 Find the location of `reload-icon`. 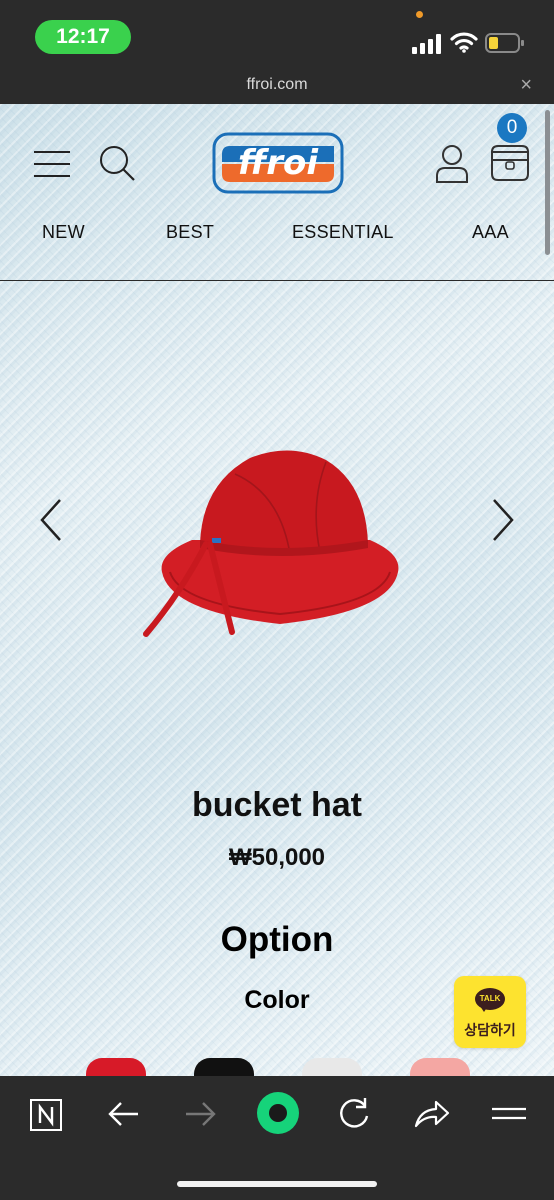

reload-icon is located at coordinates (354, 1114).